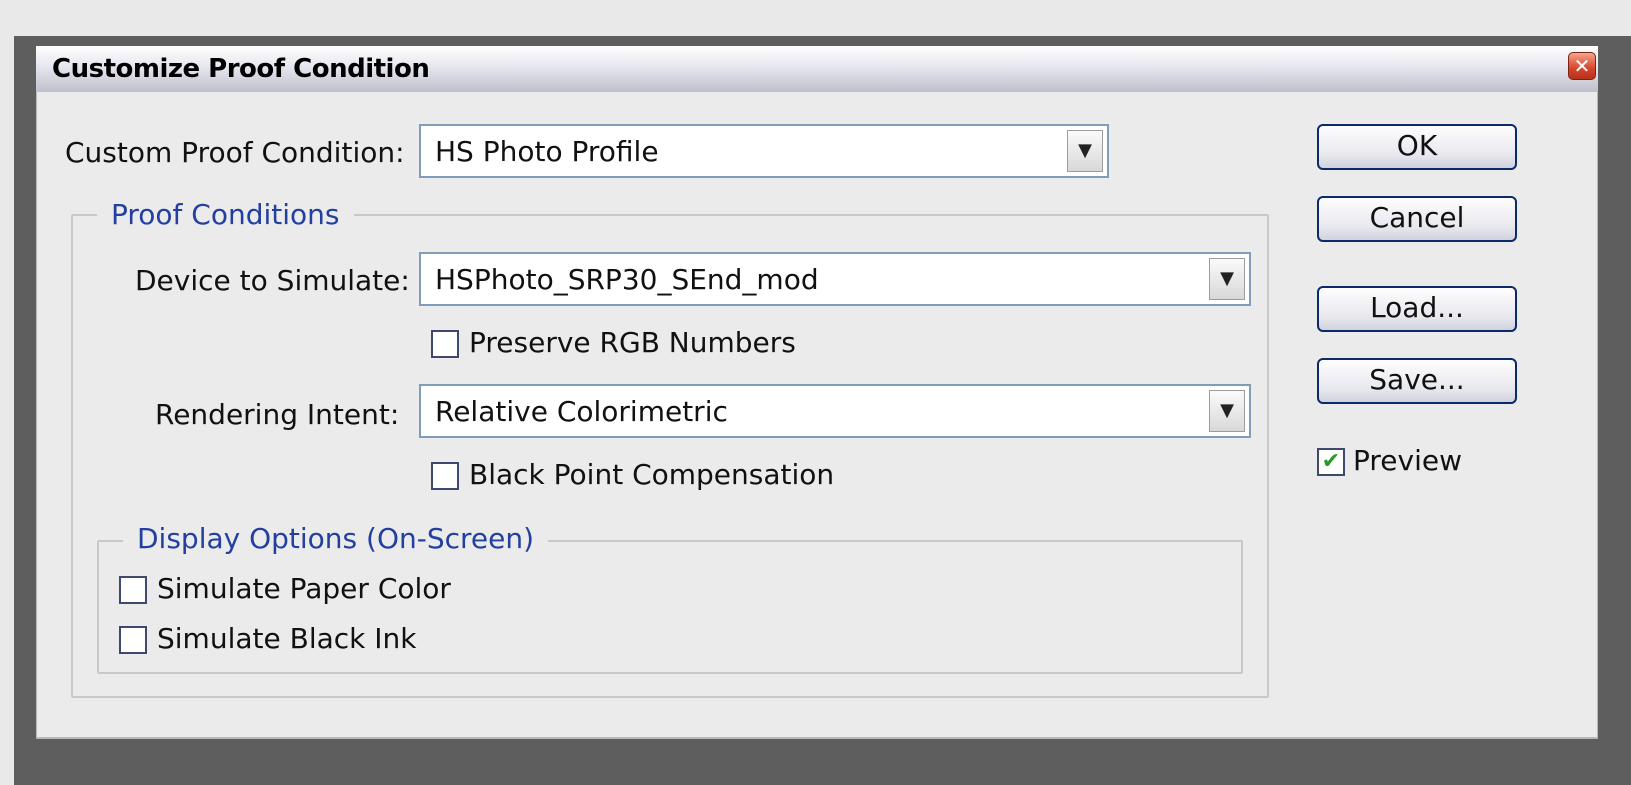 This screenshot has height=785, width=1631. I want to click on cancel-button: Cancel, so click(1417, 219).